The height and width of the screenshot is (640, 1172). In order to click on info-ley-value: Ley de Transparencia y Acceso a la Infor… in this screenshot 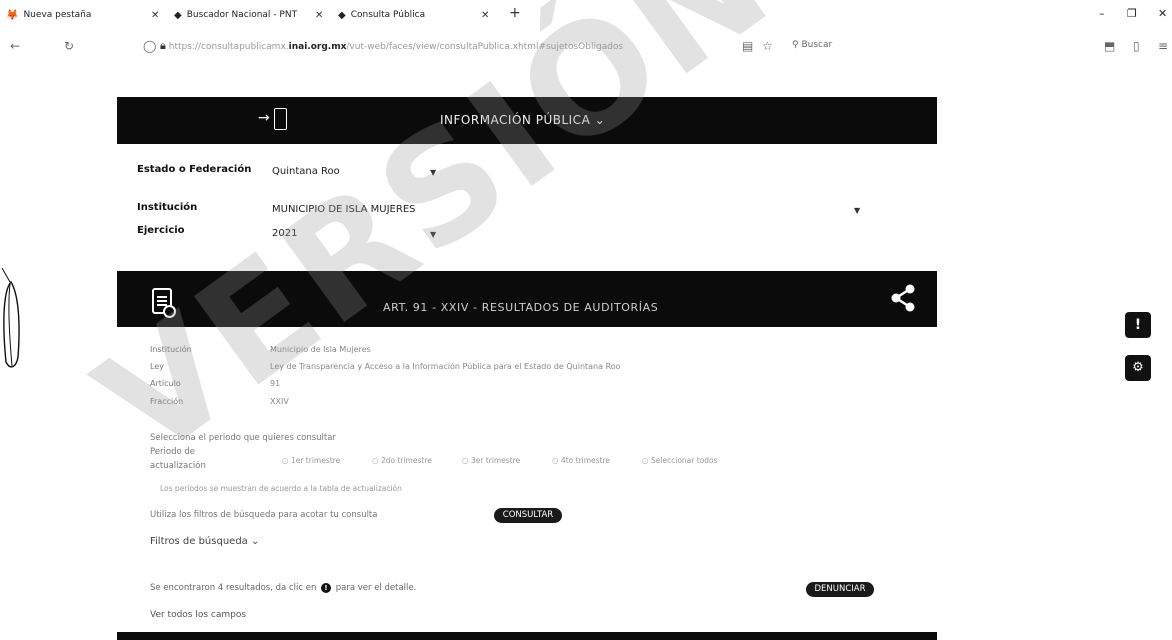, I will do `click(445, 366)`.